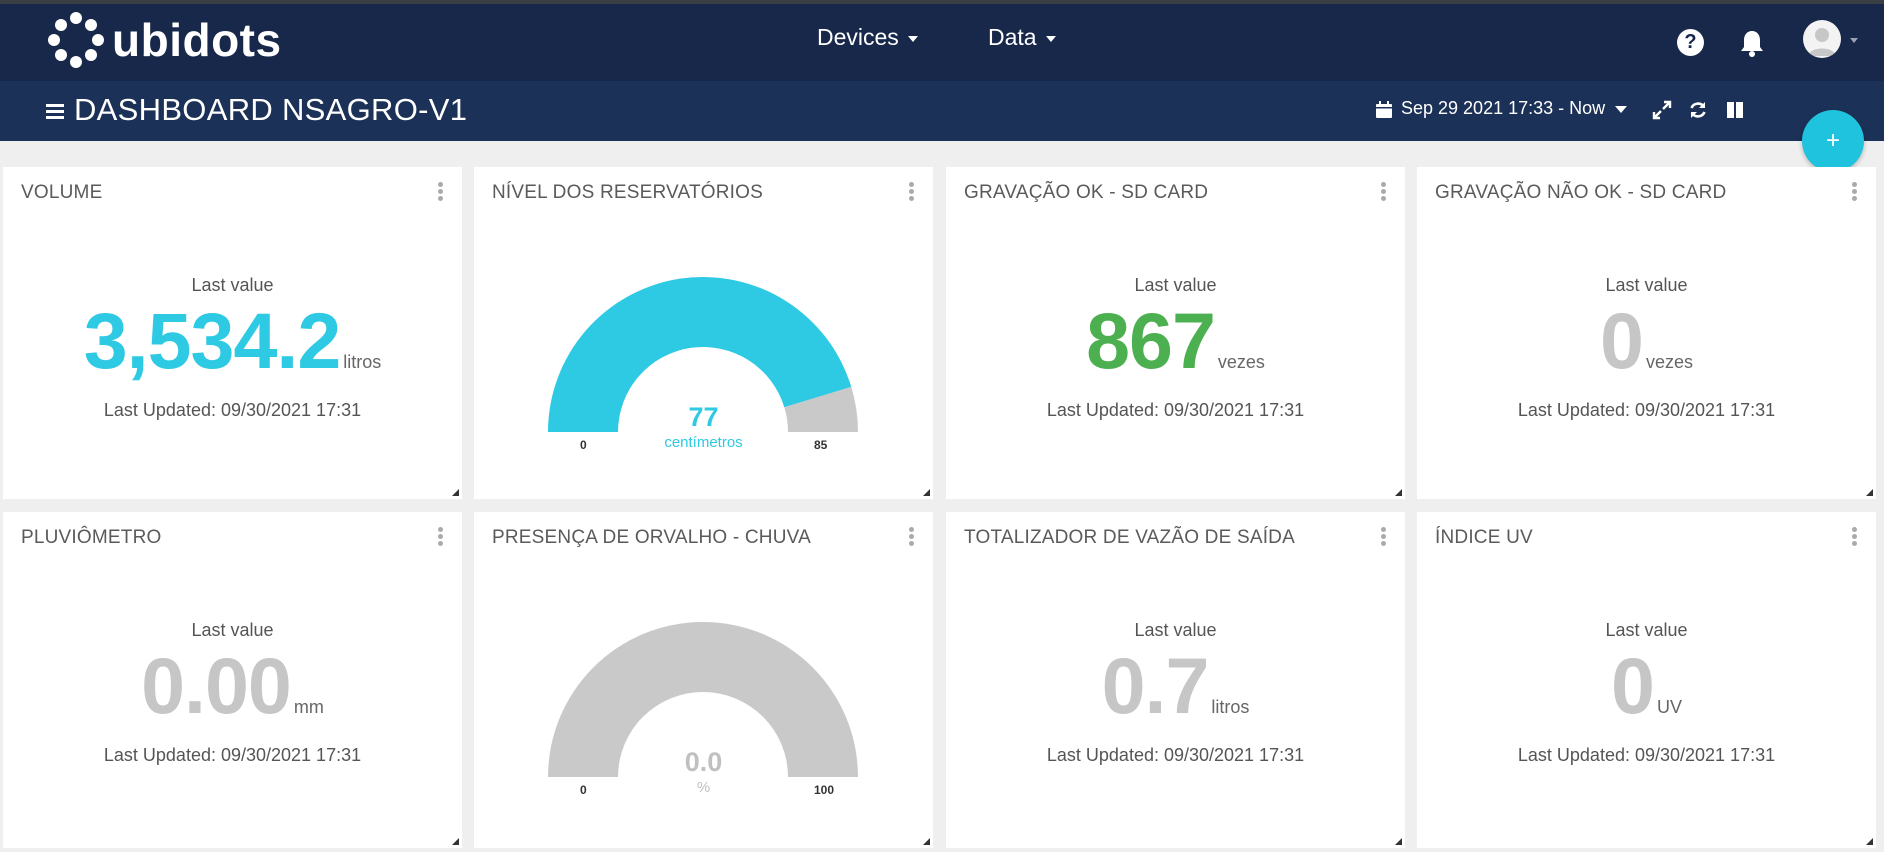  I want to click on nav-devices-label: Devices, so click(858, 37).